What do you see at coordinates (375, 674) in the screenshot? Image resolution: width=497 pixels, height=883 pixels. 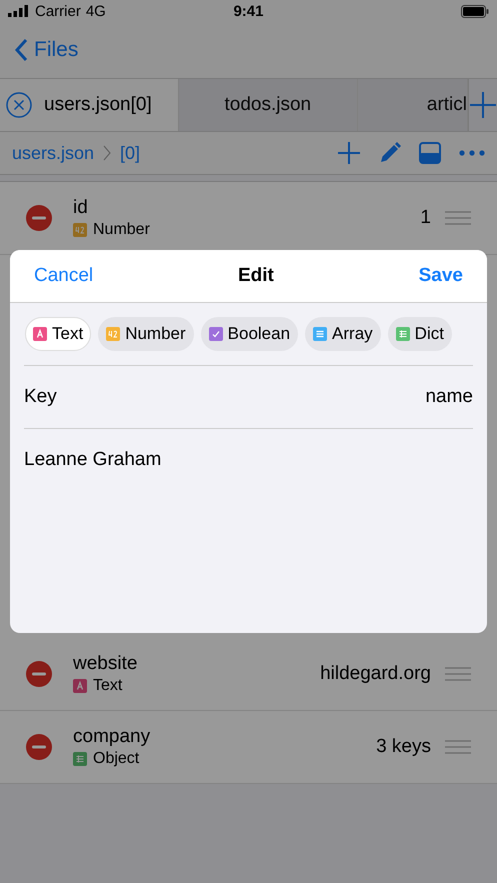 I see `value-label: hildegard.org` at bounding box center [375, 674].